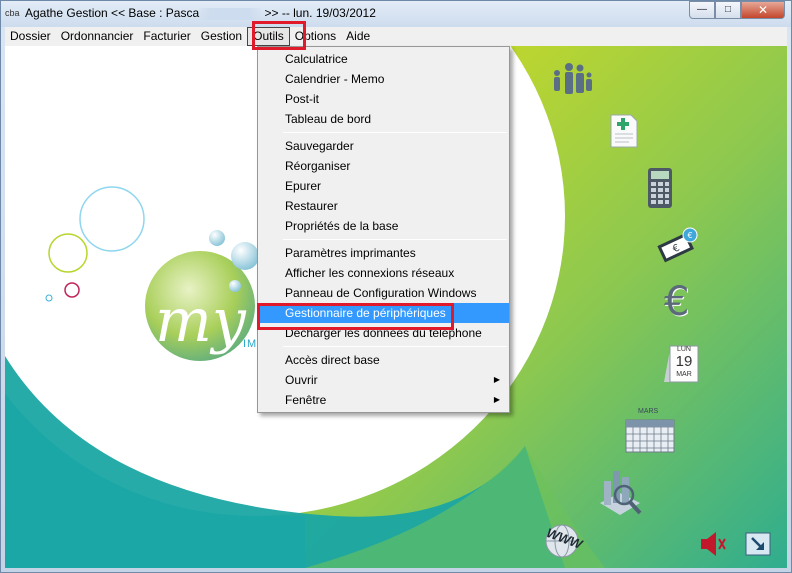 The height and width of the screenshot is (573, 792). Describe the element at coordinates (383, 360) in the screenshot. I see `menuitem-acces-direct-base: Accès direct base` at that location.